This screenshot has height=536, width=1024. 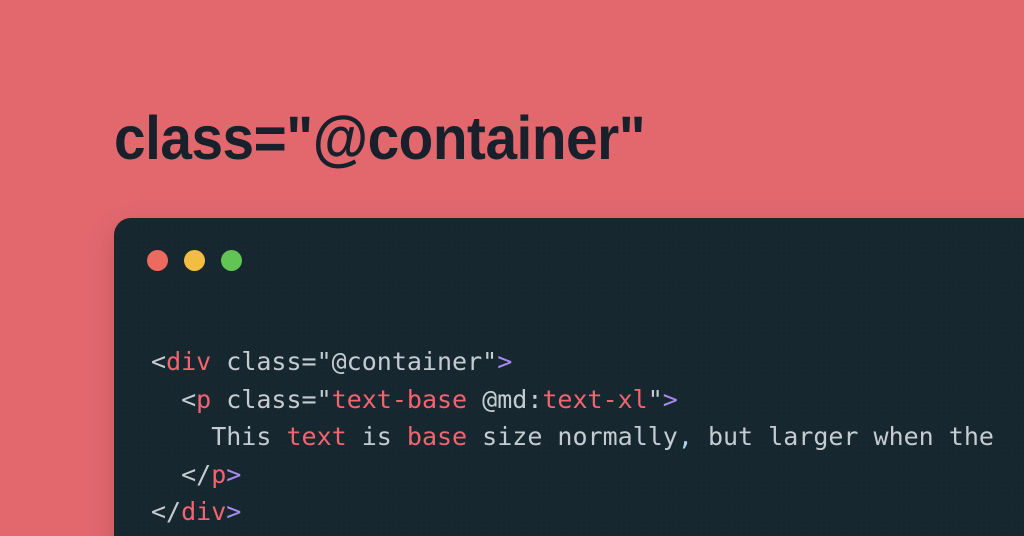 I want to click on minimize-dot-icon, so click(x=194, y=260).